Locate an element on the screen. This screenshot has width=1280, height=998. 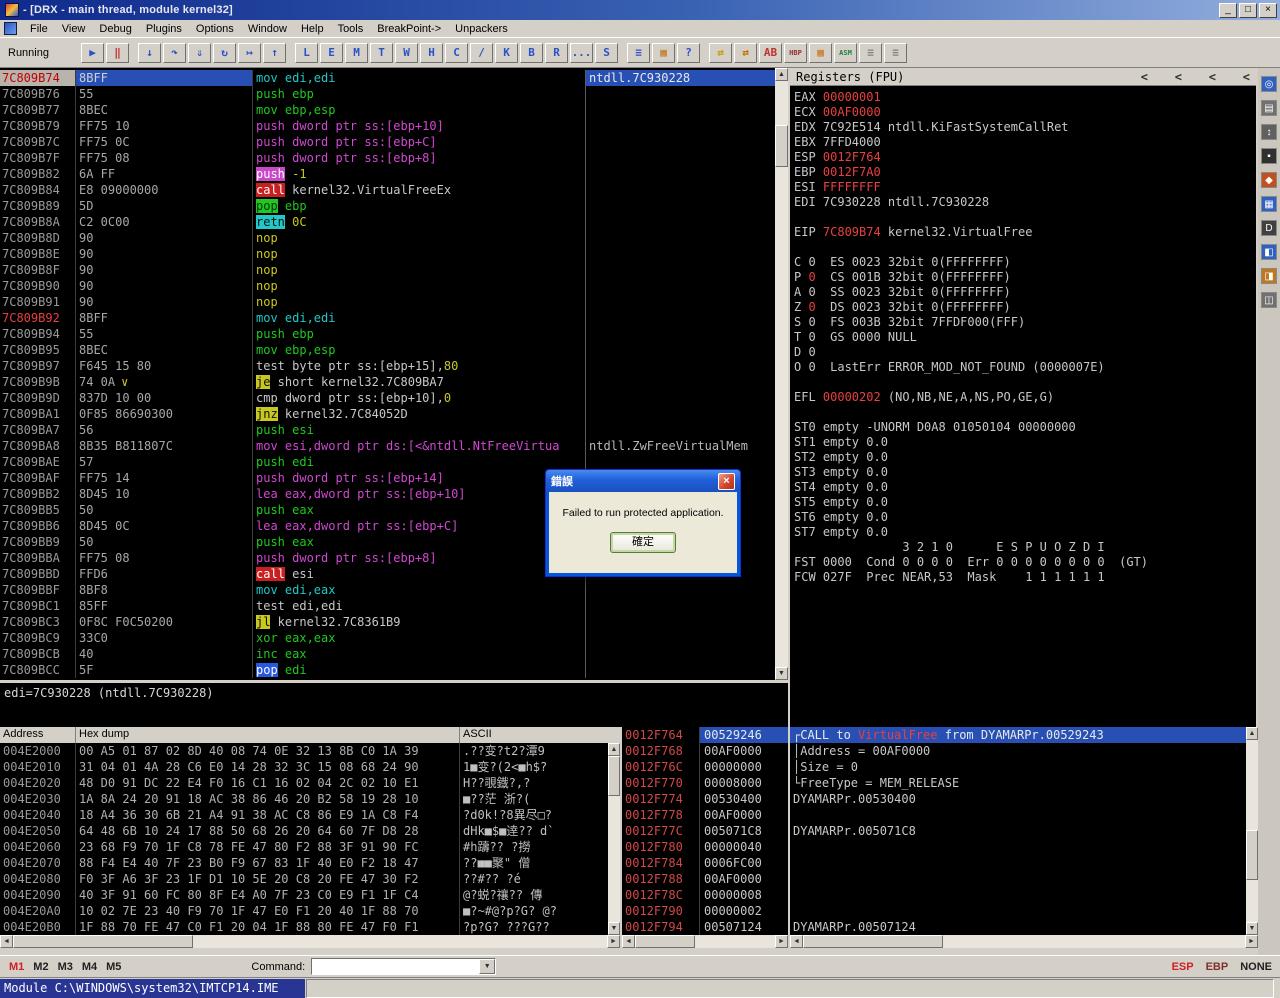
register-line: T 0 GS 0000 NULL is located at coordinates (1025, 337).